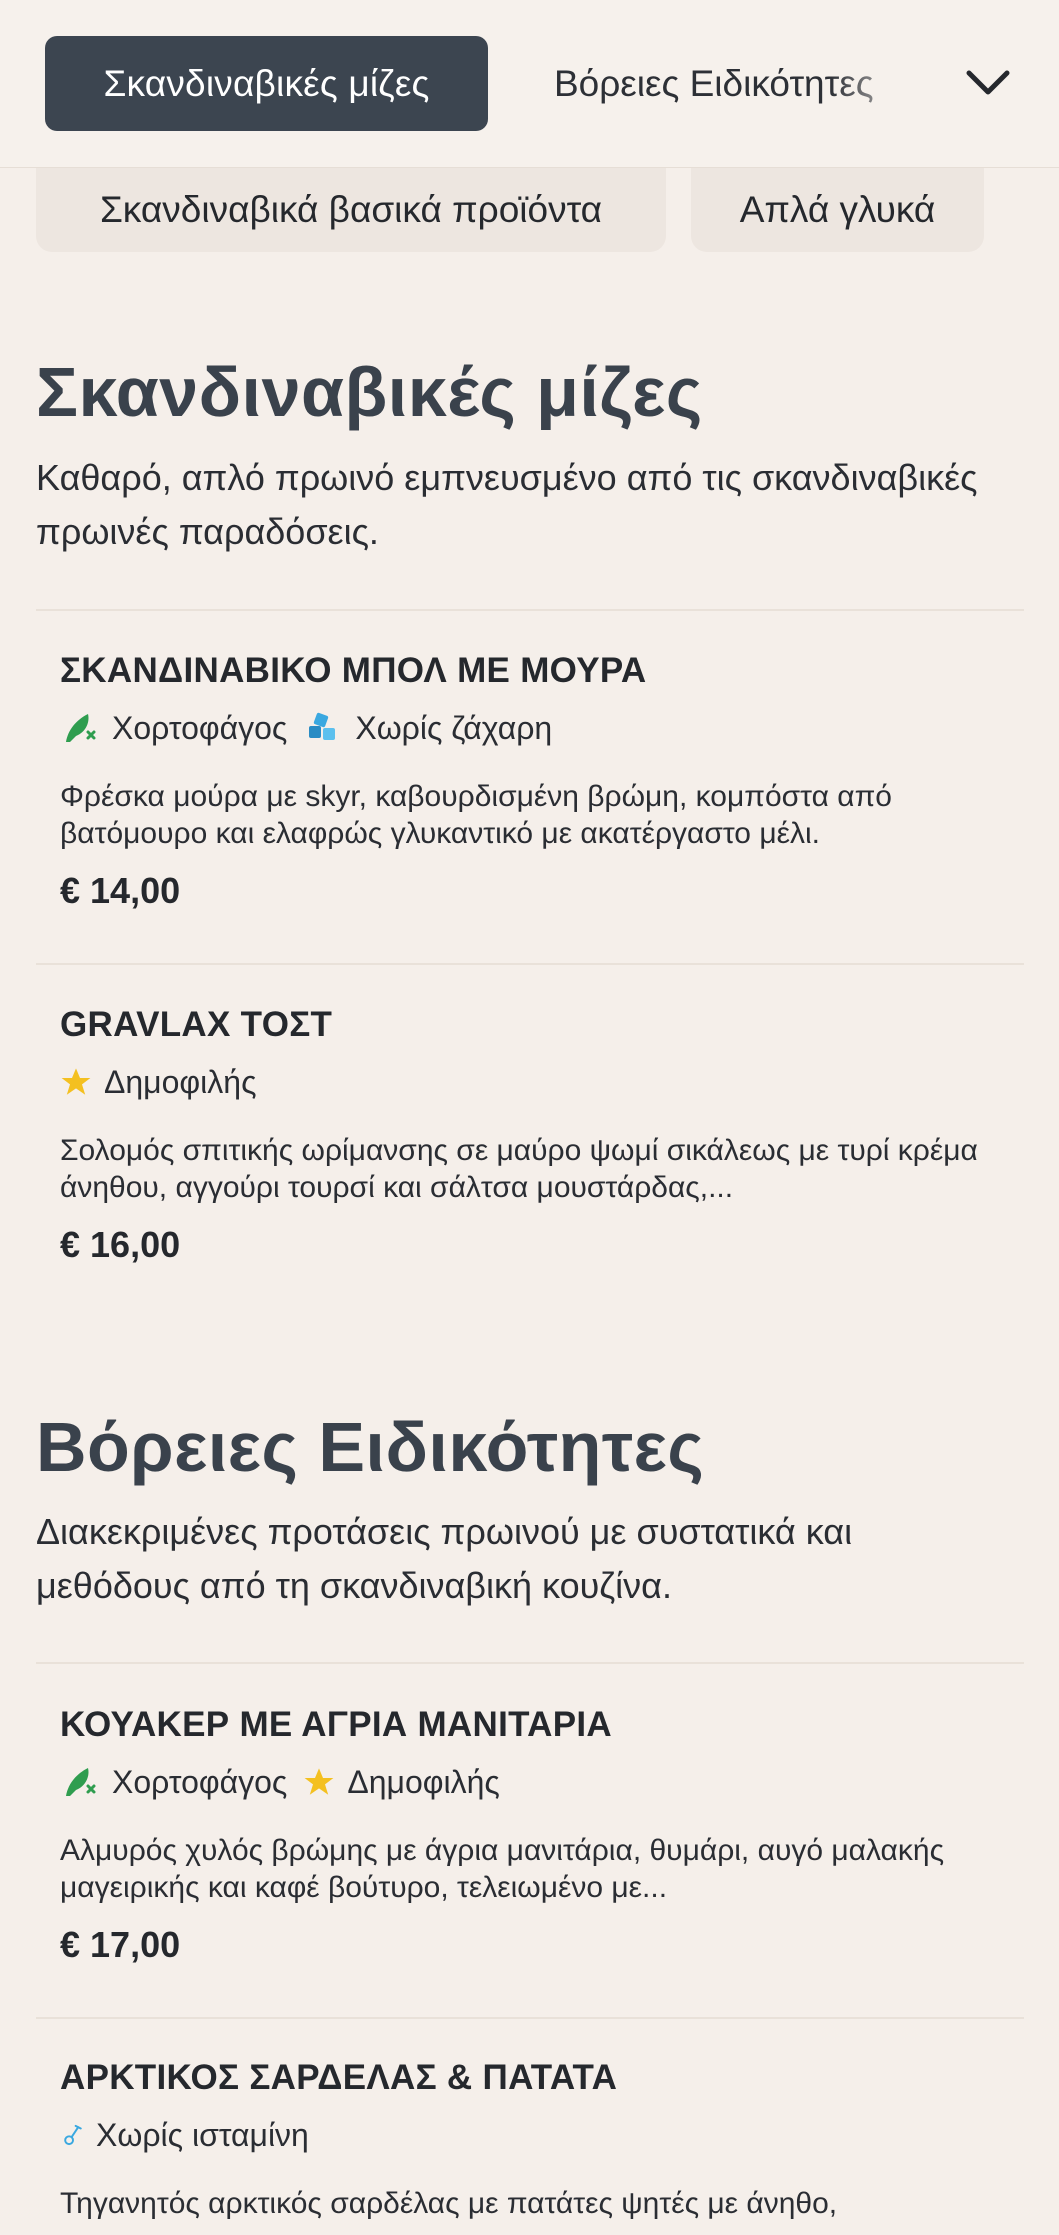  I want to click on tab-label: Σκανδιναβικές μίζες, so click(266, 83).